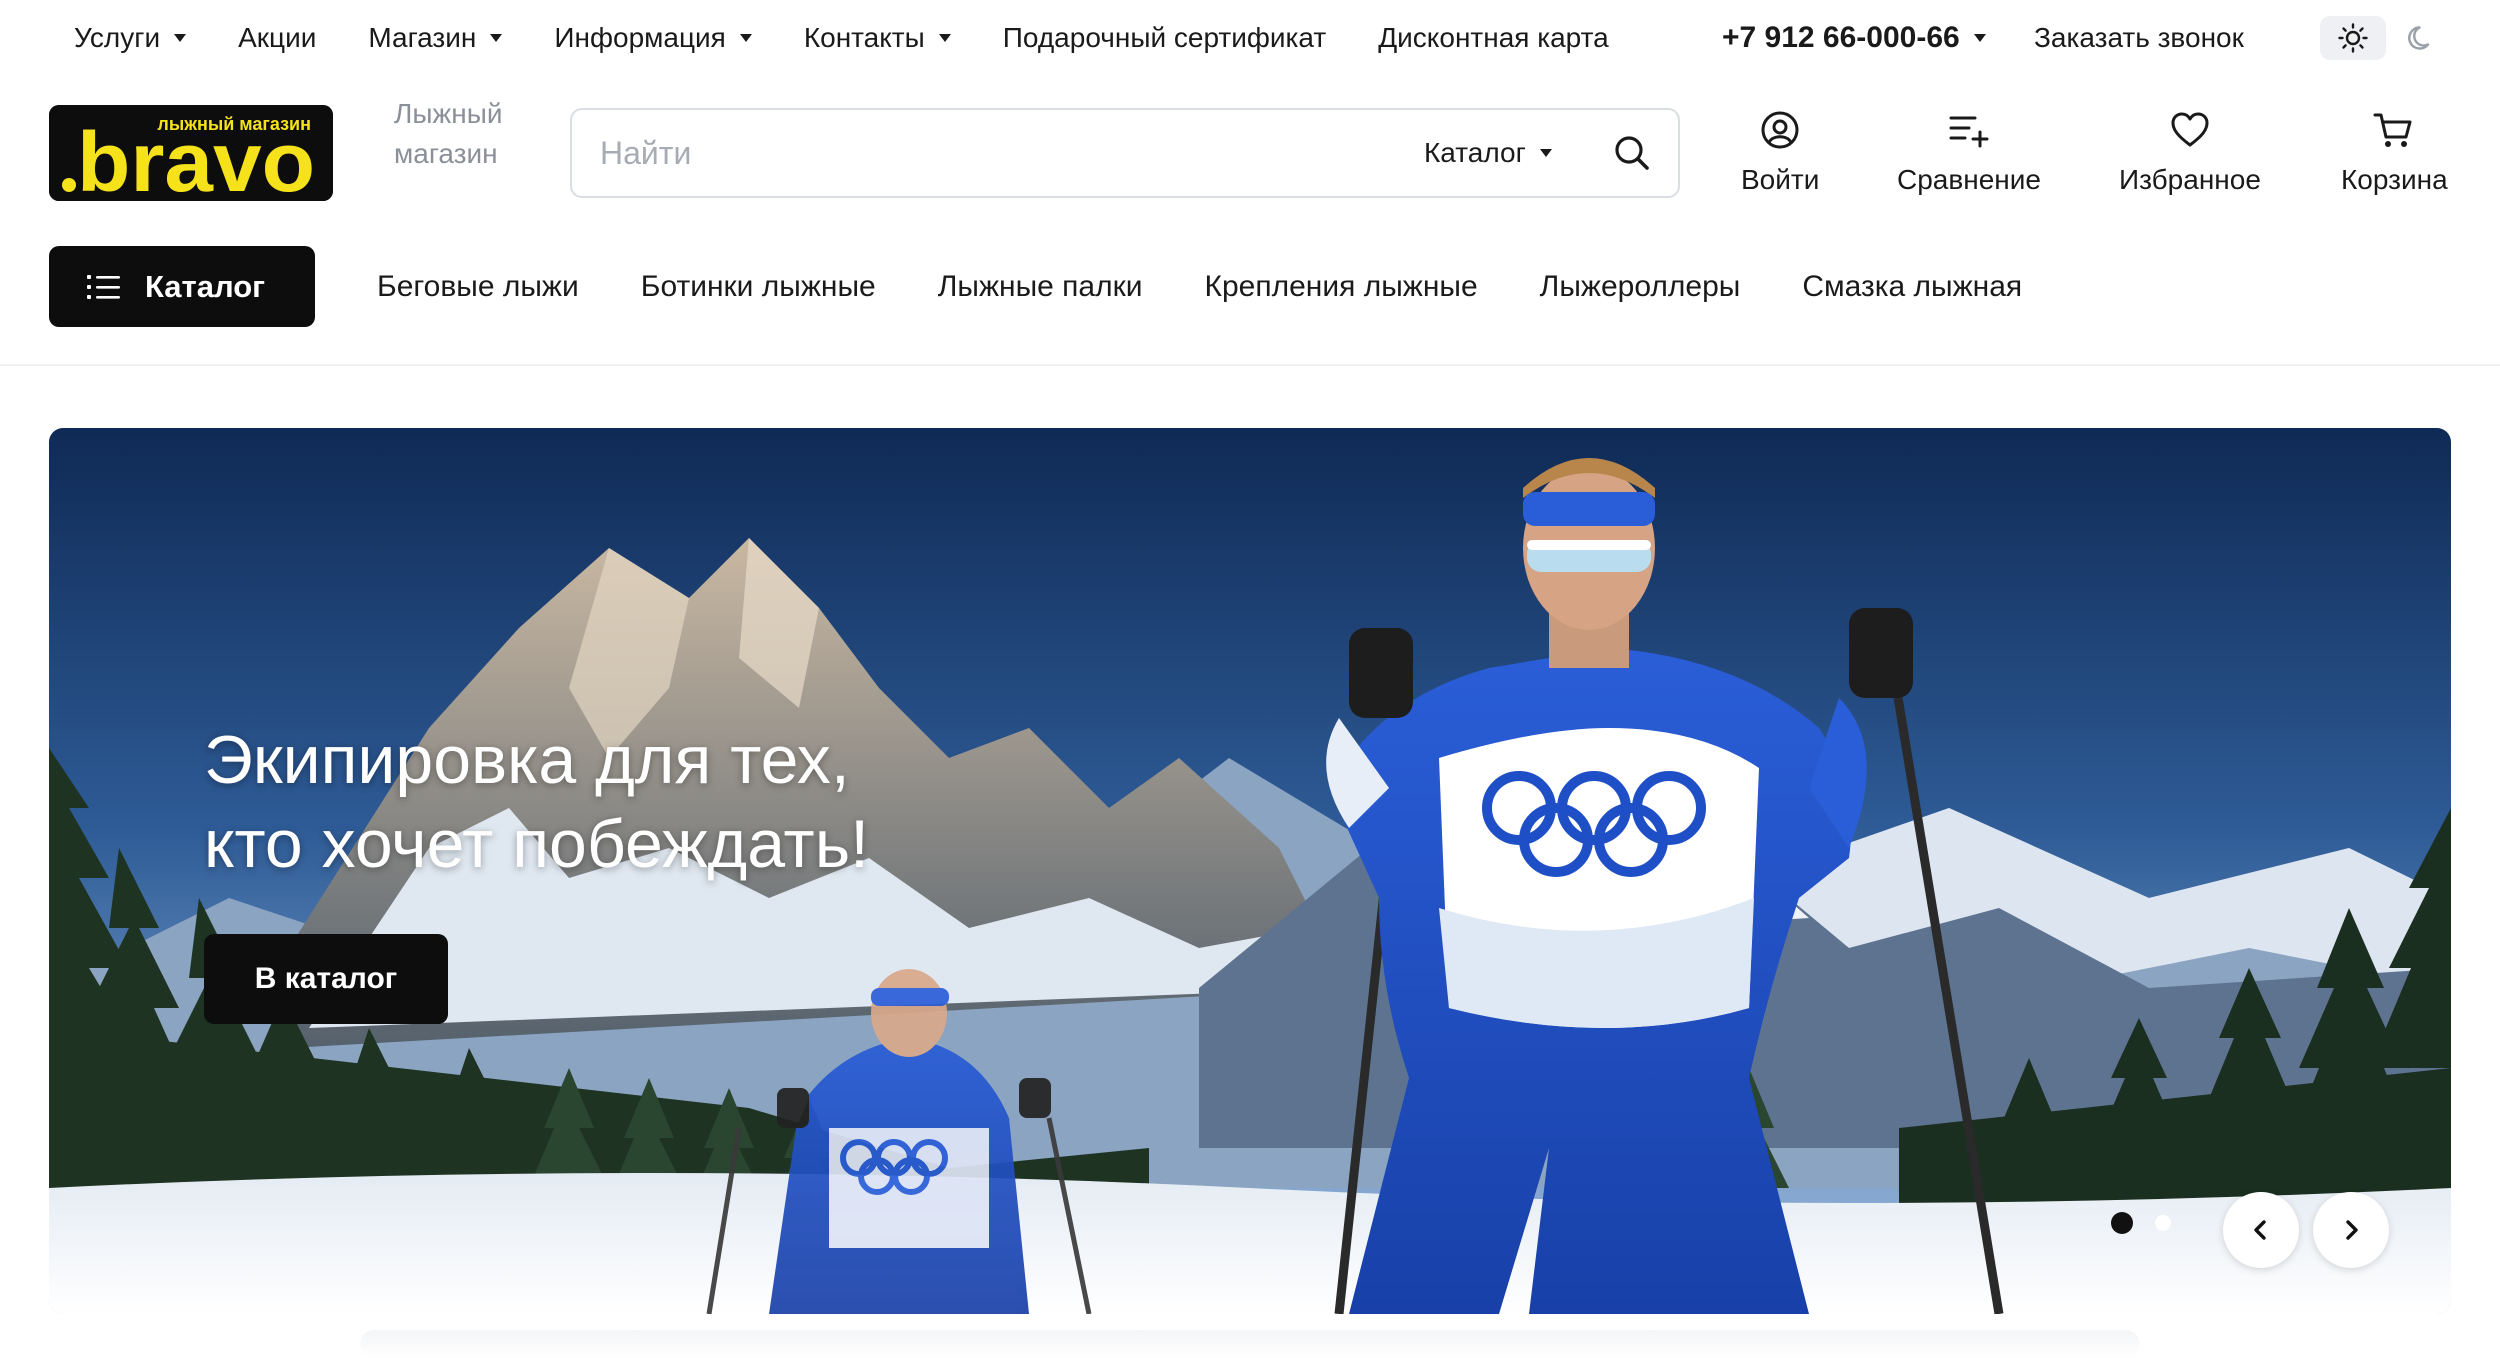 The width and height of the screenshot is (2500, 1358). Describe the element at coordinates (326, 979) in the screenshot. I see `to-catalog-button: В каталог` at that location.